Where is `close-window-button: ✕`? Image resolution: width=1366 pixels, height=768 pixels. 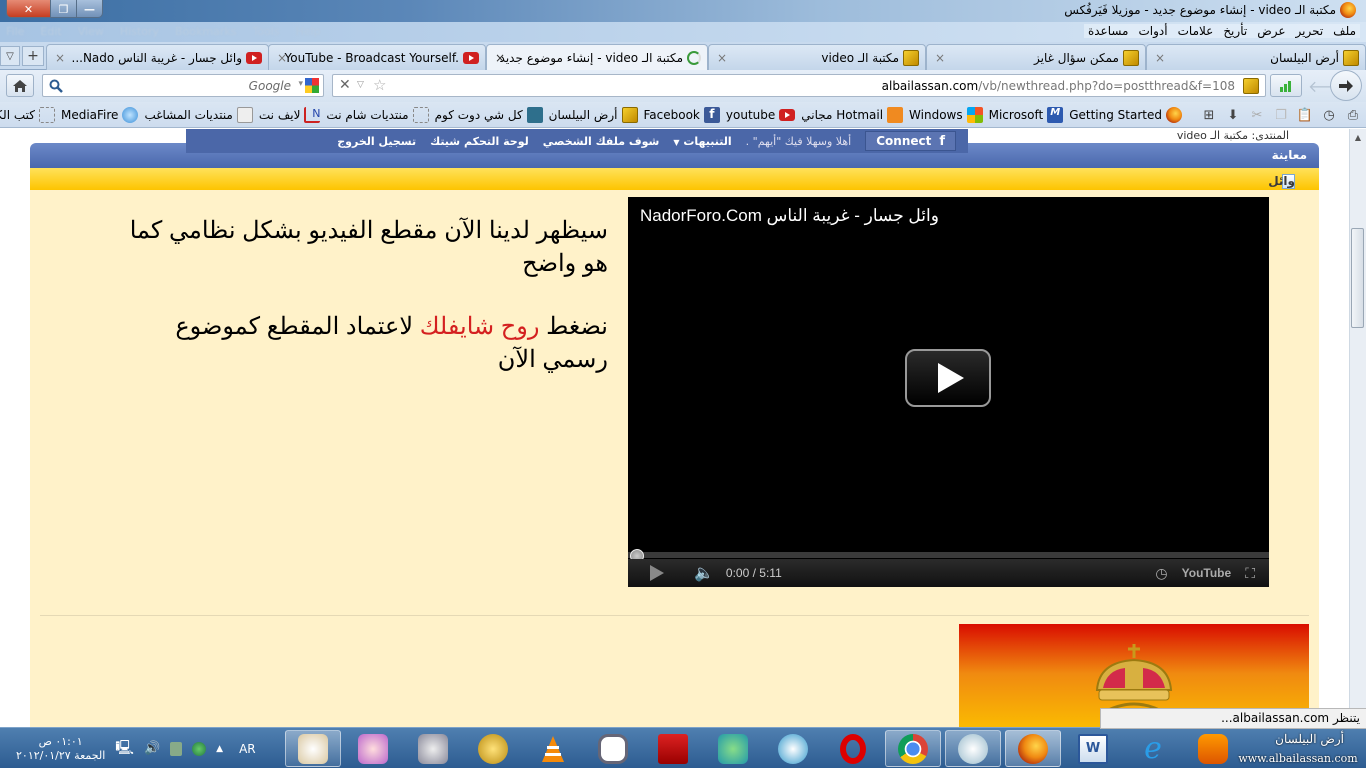 close-window-button: ✕ is located at coordinates (28, 8).